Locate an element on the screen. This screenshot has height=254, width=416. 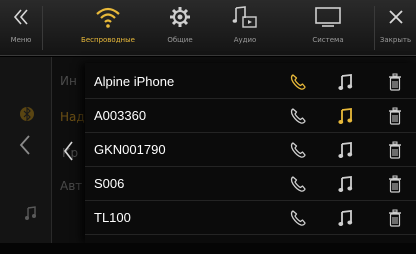
background-item: Ин is located at coordinates (68, 81).